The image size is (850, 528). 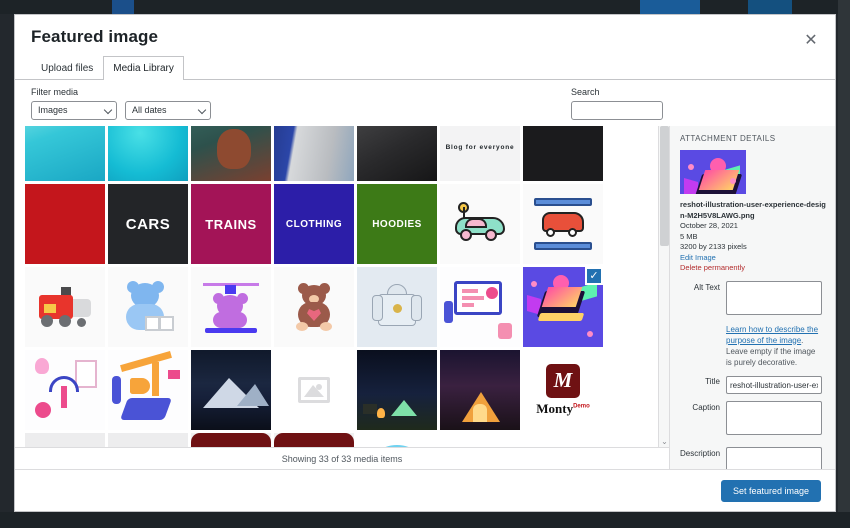 I want to click on date-filter-select-wrap: All dates, so click(x=168, y=110).